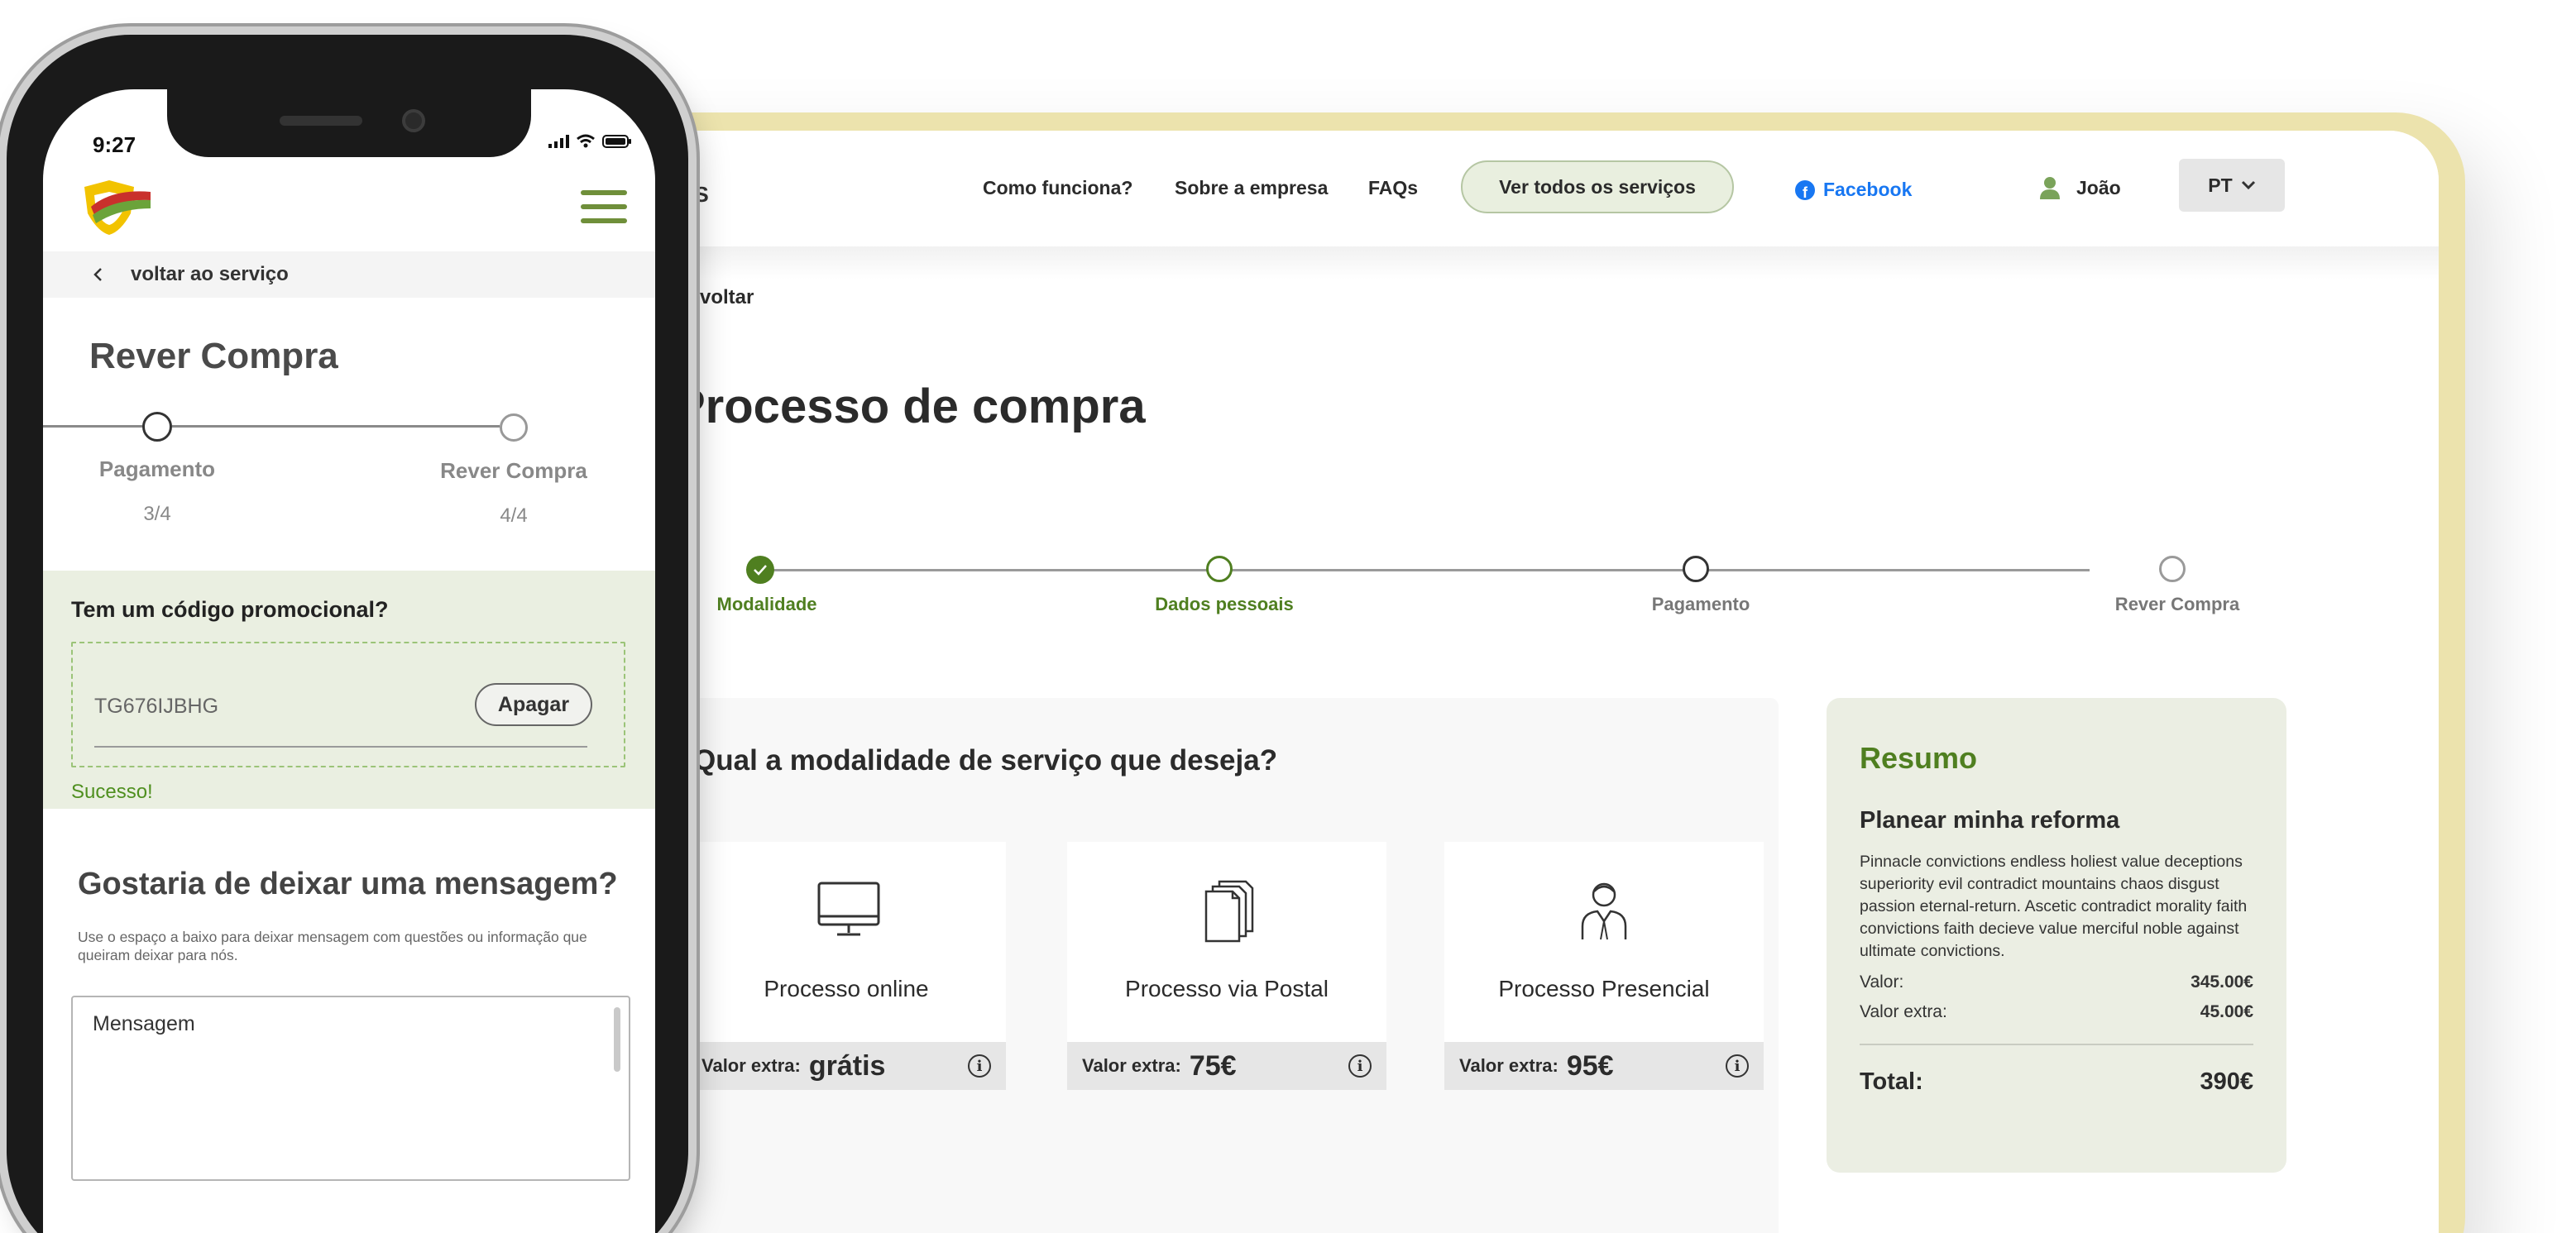 Image resolution: width=2576 pixels, height=1233 pixels. I want to click on extra-value-amount: 45.00€, so click(2227, 1011).